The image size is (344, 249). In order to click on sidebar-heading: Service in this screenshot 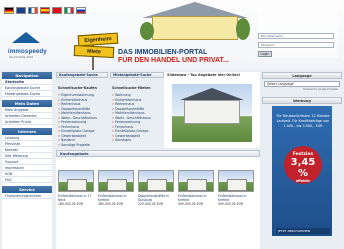, I will do `click(27, 189)`.